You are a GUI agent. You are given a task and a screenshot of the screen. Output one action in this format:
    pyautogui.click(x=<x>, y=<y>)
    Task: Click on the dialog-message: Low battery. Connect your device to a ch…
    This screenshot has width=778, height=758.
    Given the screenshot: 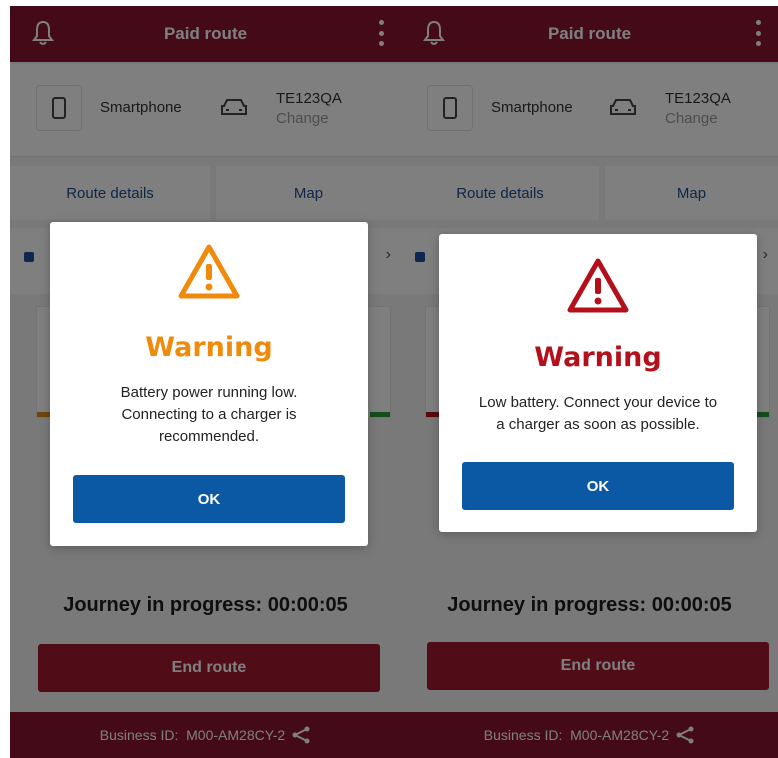 What is the action you would take?
    pyautogui.click(x=598, y=414)
    